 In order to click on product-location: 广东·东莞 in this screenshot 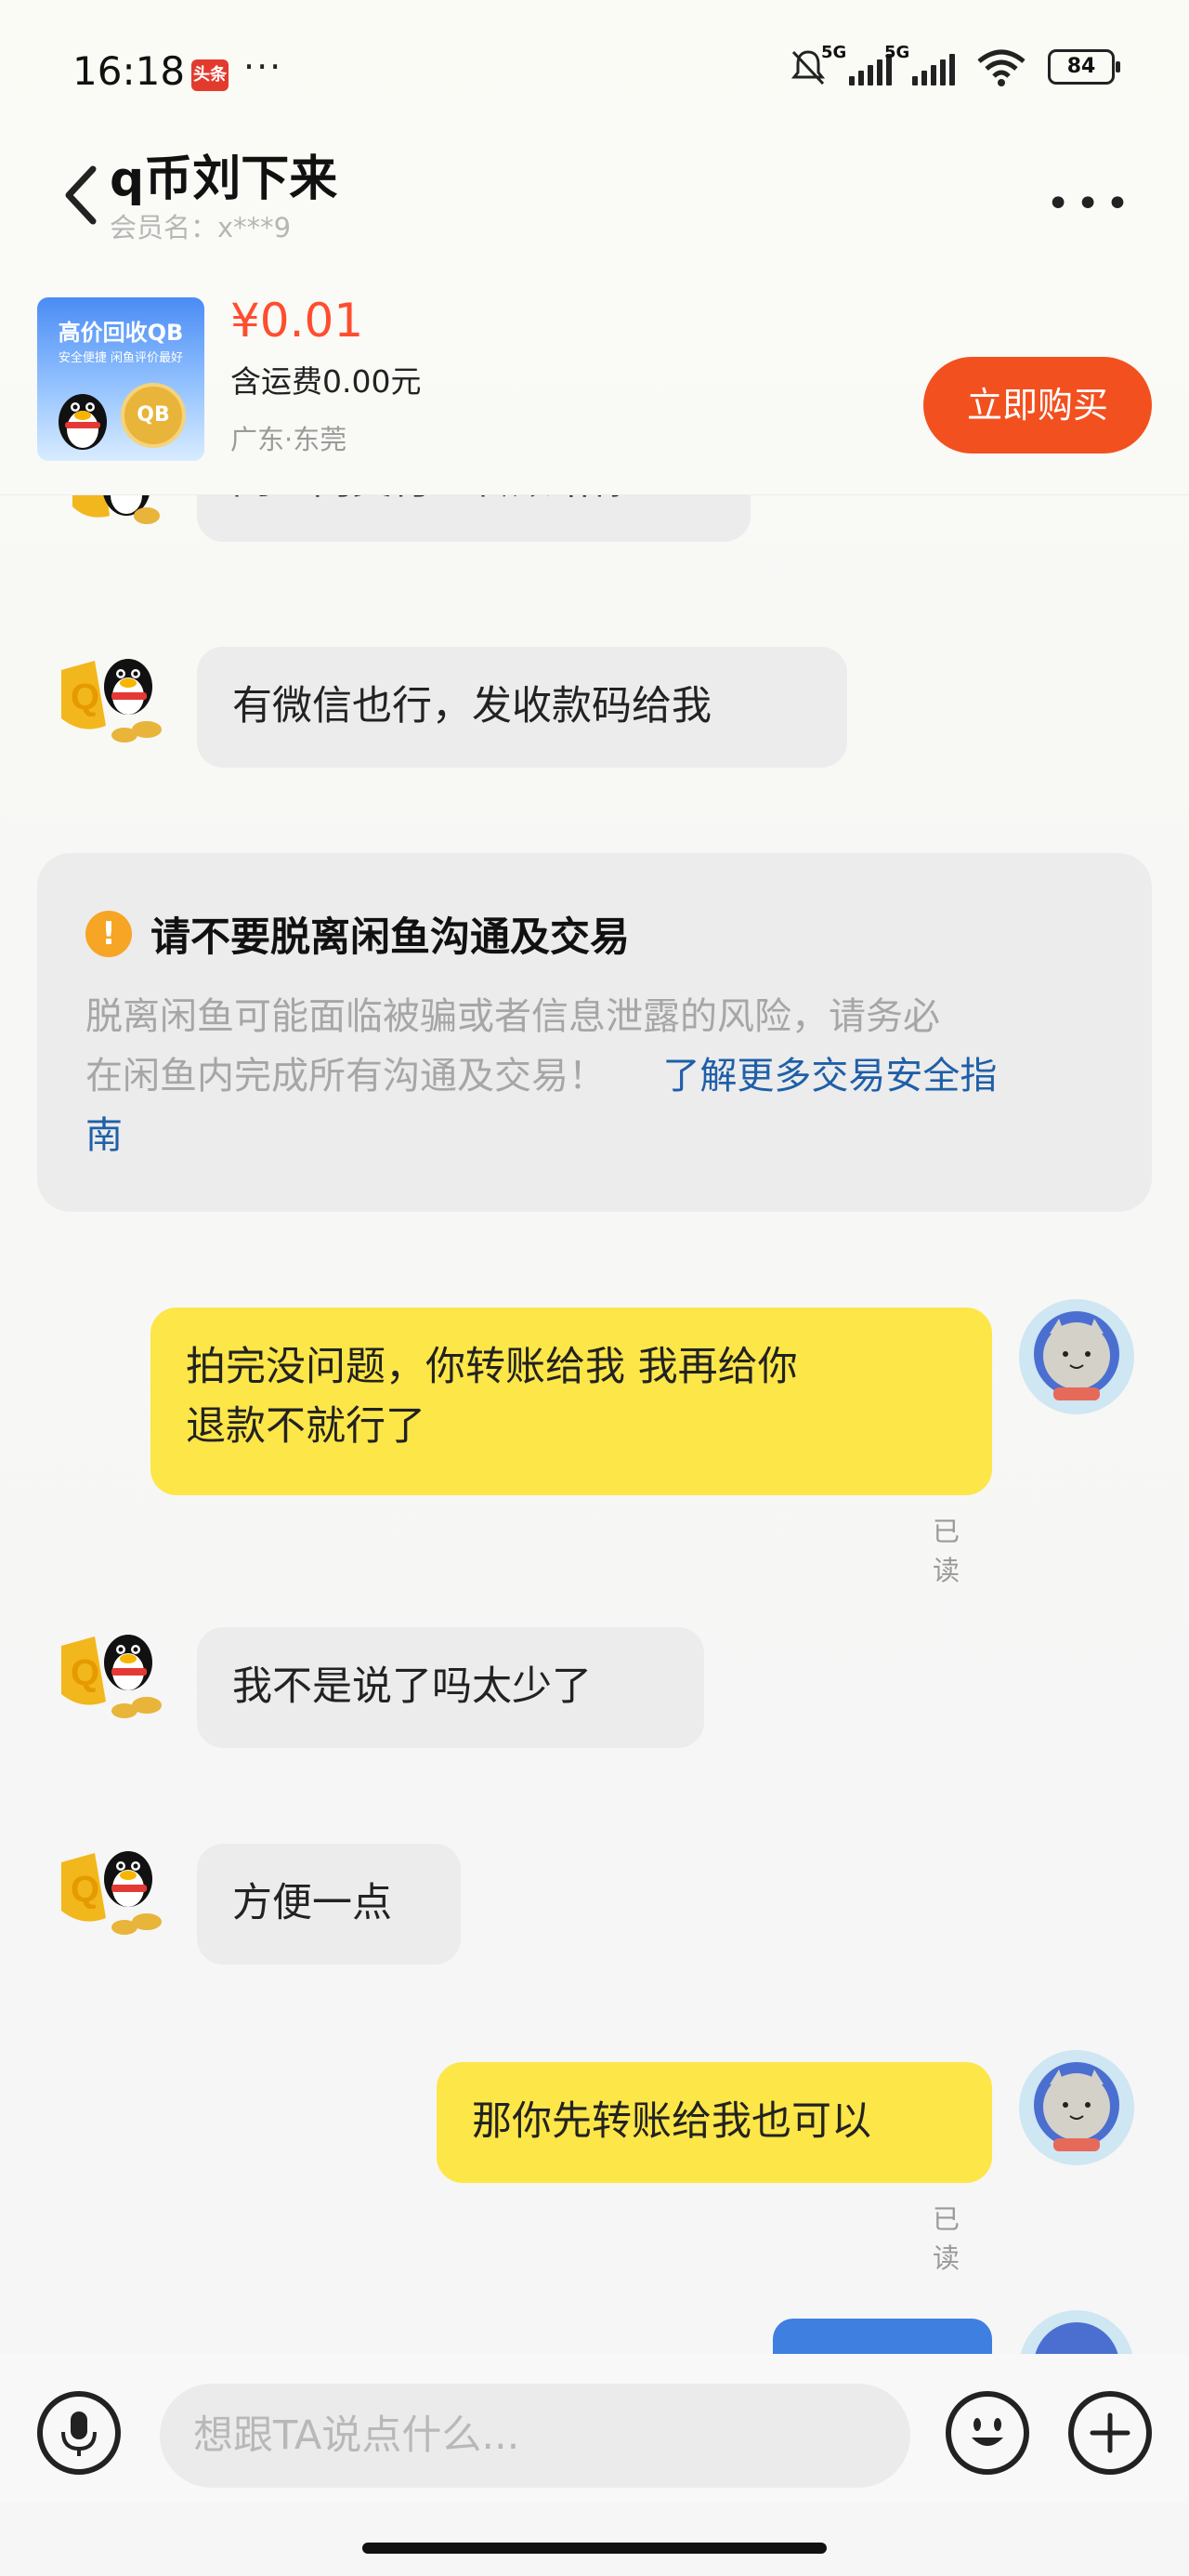, I will do `click(289, 439)`.